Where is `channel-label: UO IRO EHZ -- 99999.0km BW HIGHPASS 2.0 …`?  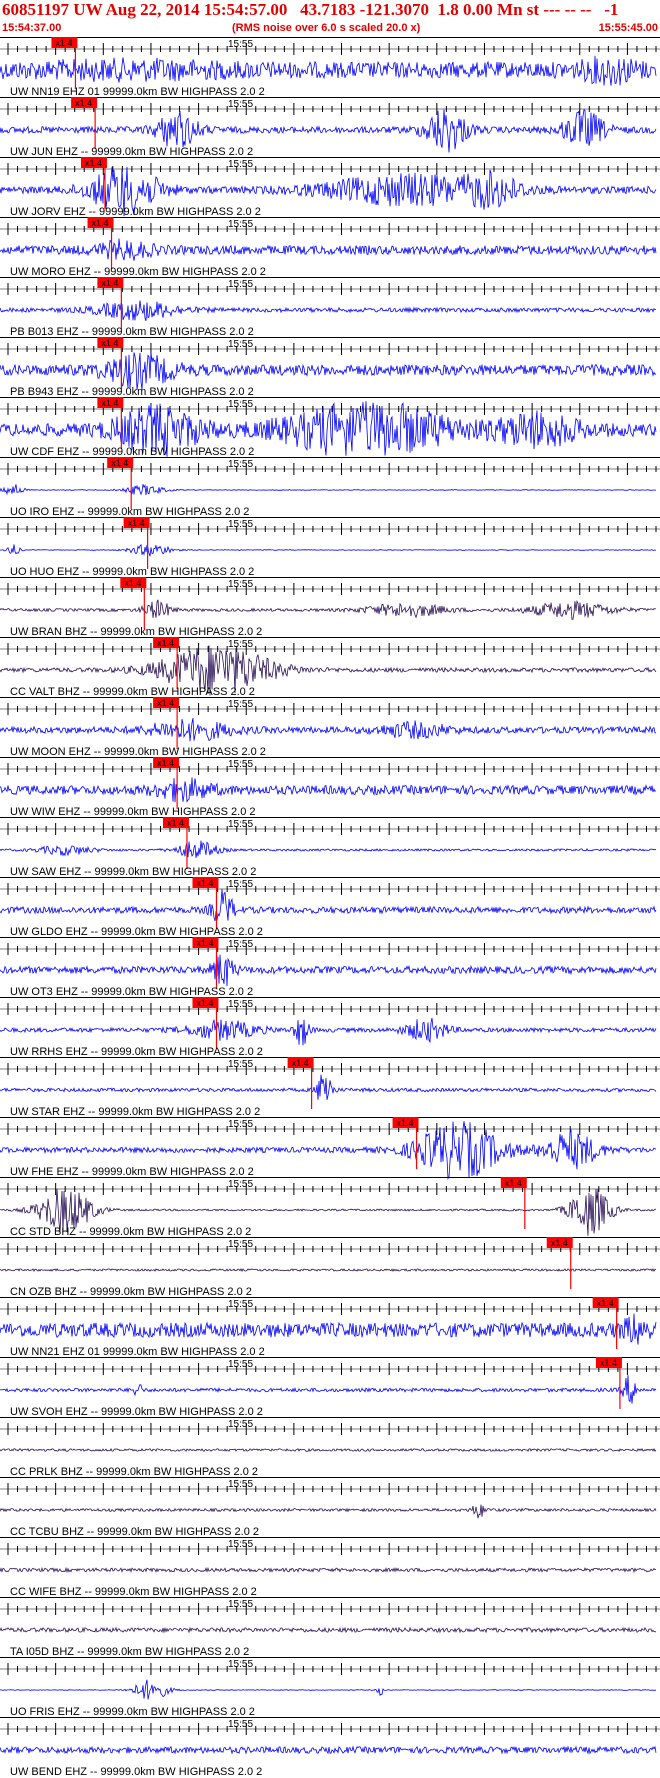 channel-label: UO IRO EHZ -- 99999.0km BW HIGHPASS 2.0 … is located at coordinates (129, 512).